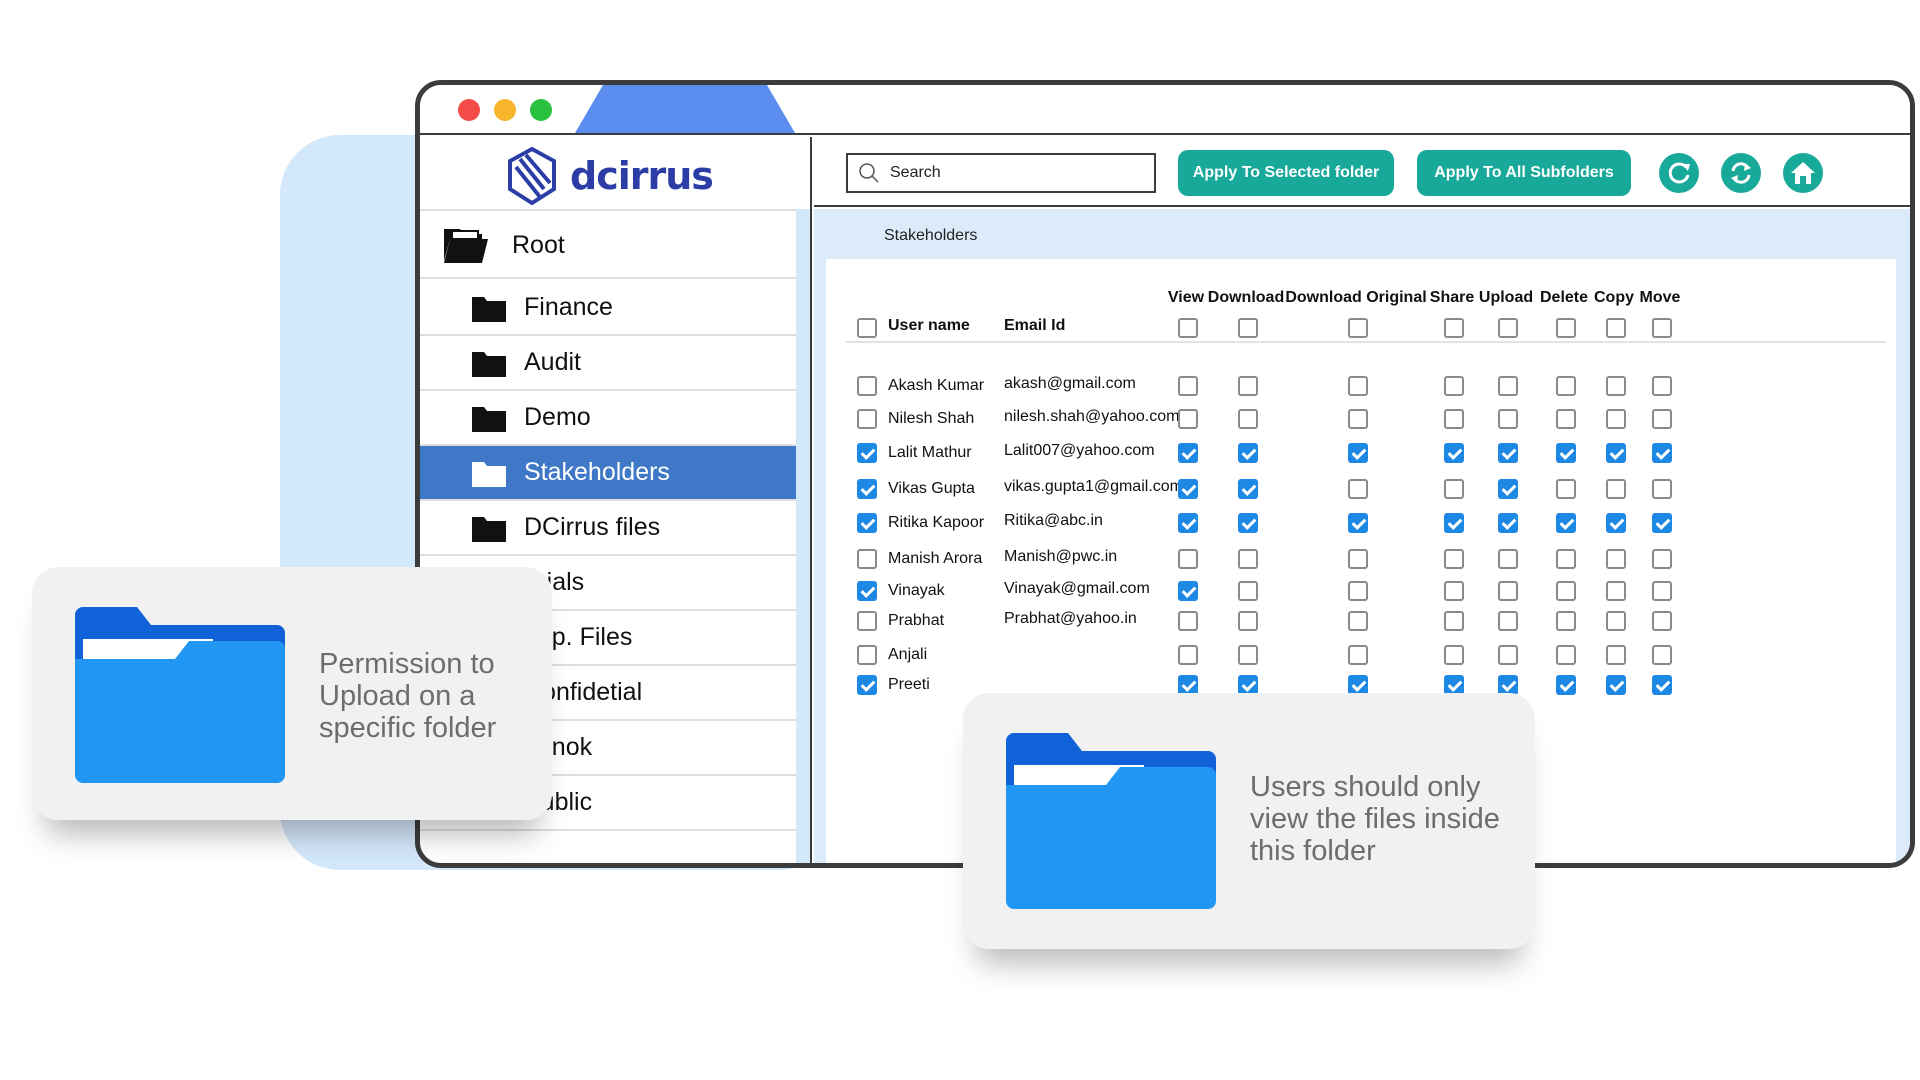  I want to click on apply-all-subfolders-button: Apply To All Subfolders, so click(1524, 173).